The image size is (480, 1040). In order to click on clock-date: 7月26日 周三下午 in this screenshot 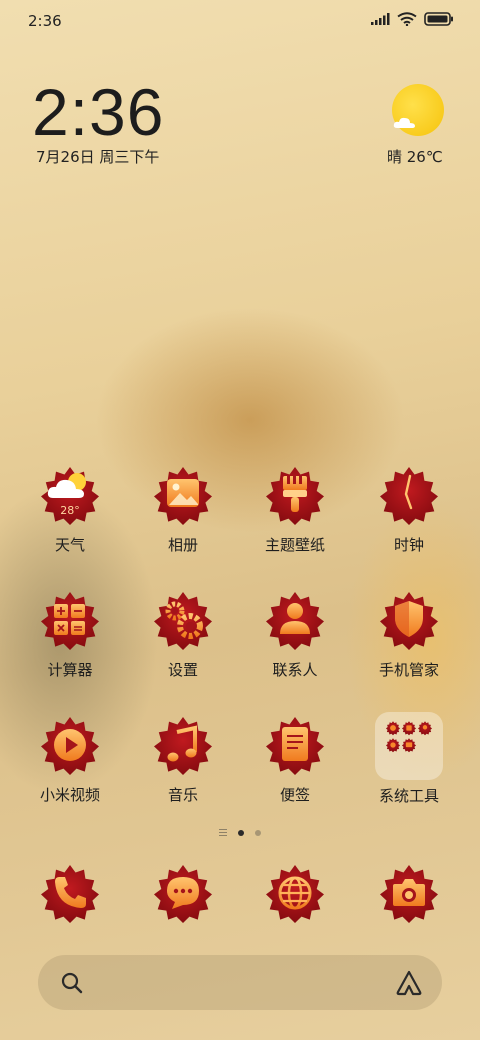, I will do `click(98, 157)`.